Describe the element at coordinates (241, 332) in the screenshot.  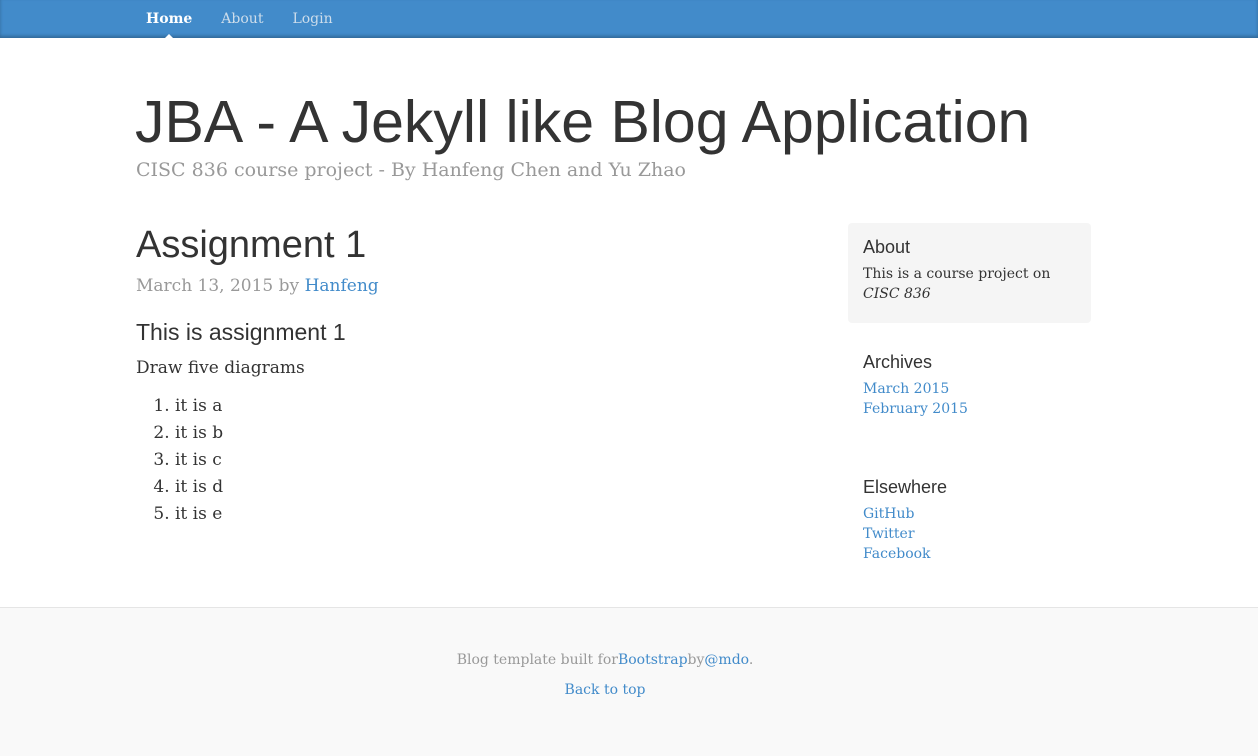
I see `post-subtitle: This is assignment 1` at that location.